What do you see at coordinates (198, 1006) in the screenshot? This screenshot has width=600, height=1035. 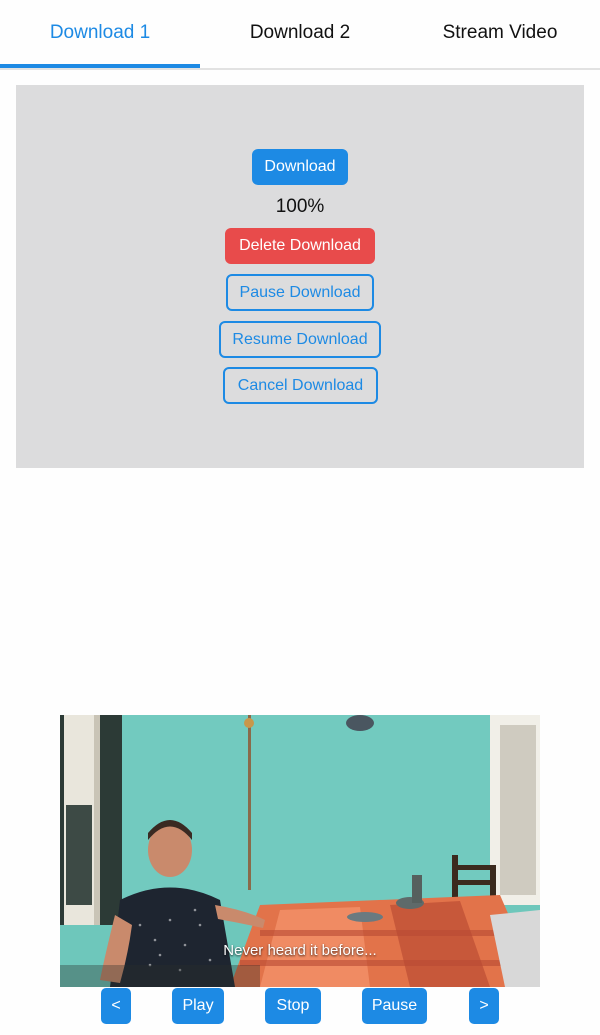 I see `play-button: Play` at bounding box center [198, 1006].